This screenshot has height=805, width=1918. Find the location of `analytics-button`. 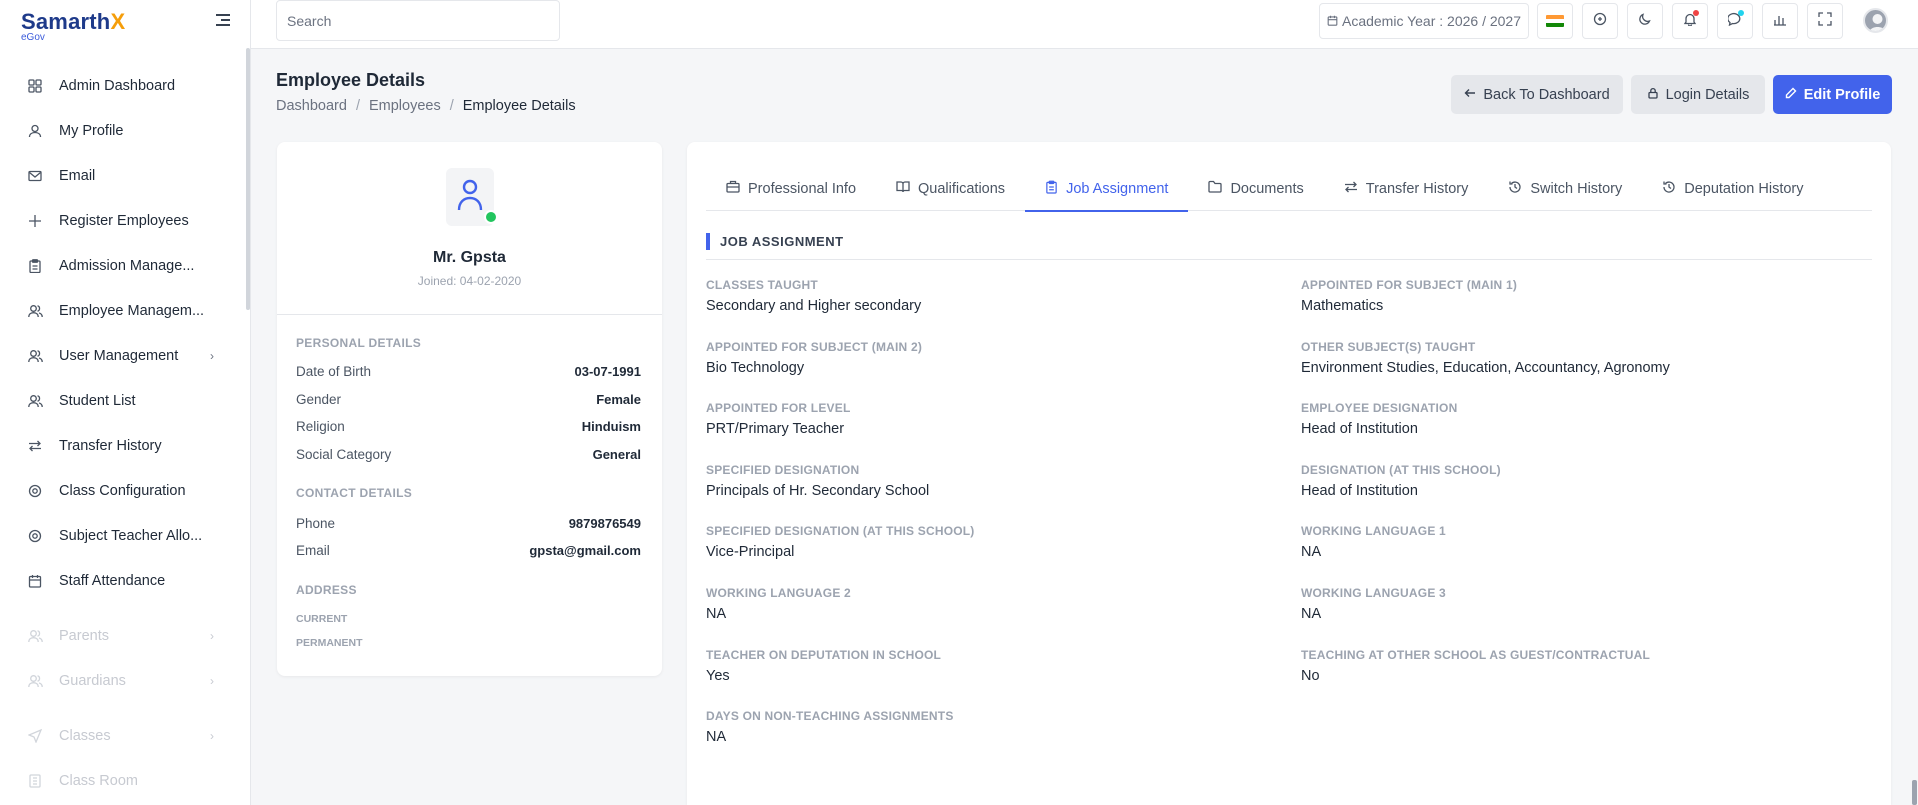

analytics-button is located at coordinates (1780, 21).